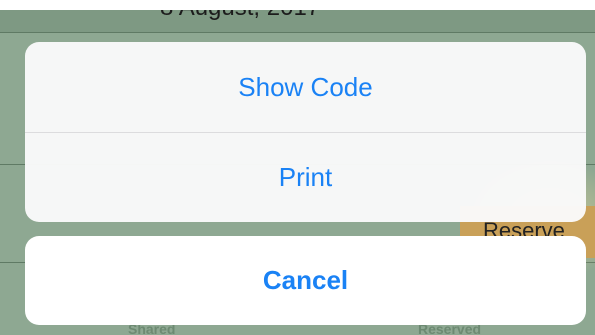 This screenshot has height=335, width=595. I want to click on divider, so click(297, 32).